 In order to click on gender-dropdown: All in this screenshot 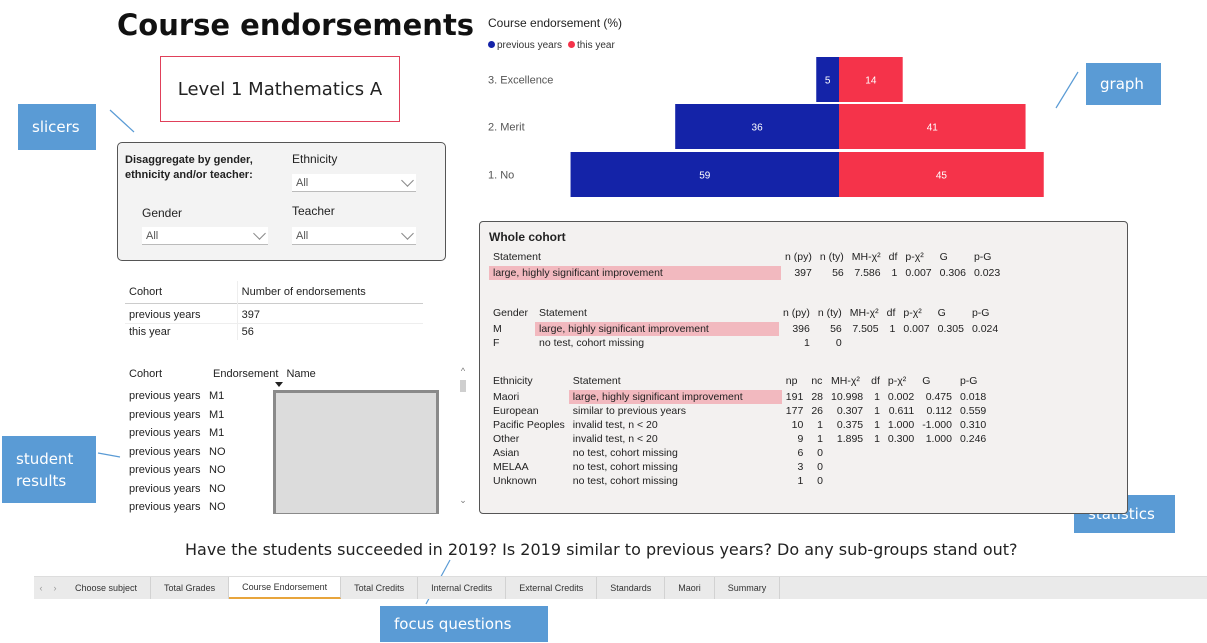, I will do `click(205, 236)`.